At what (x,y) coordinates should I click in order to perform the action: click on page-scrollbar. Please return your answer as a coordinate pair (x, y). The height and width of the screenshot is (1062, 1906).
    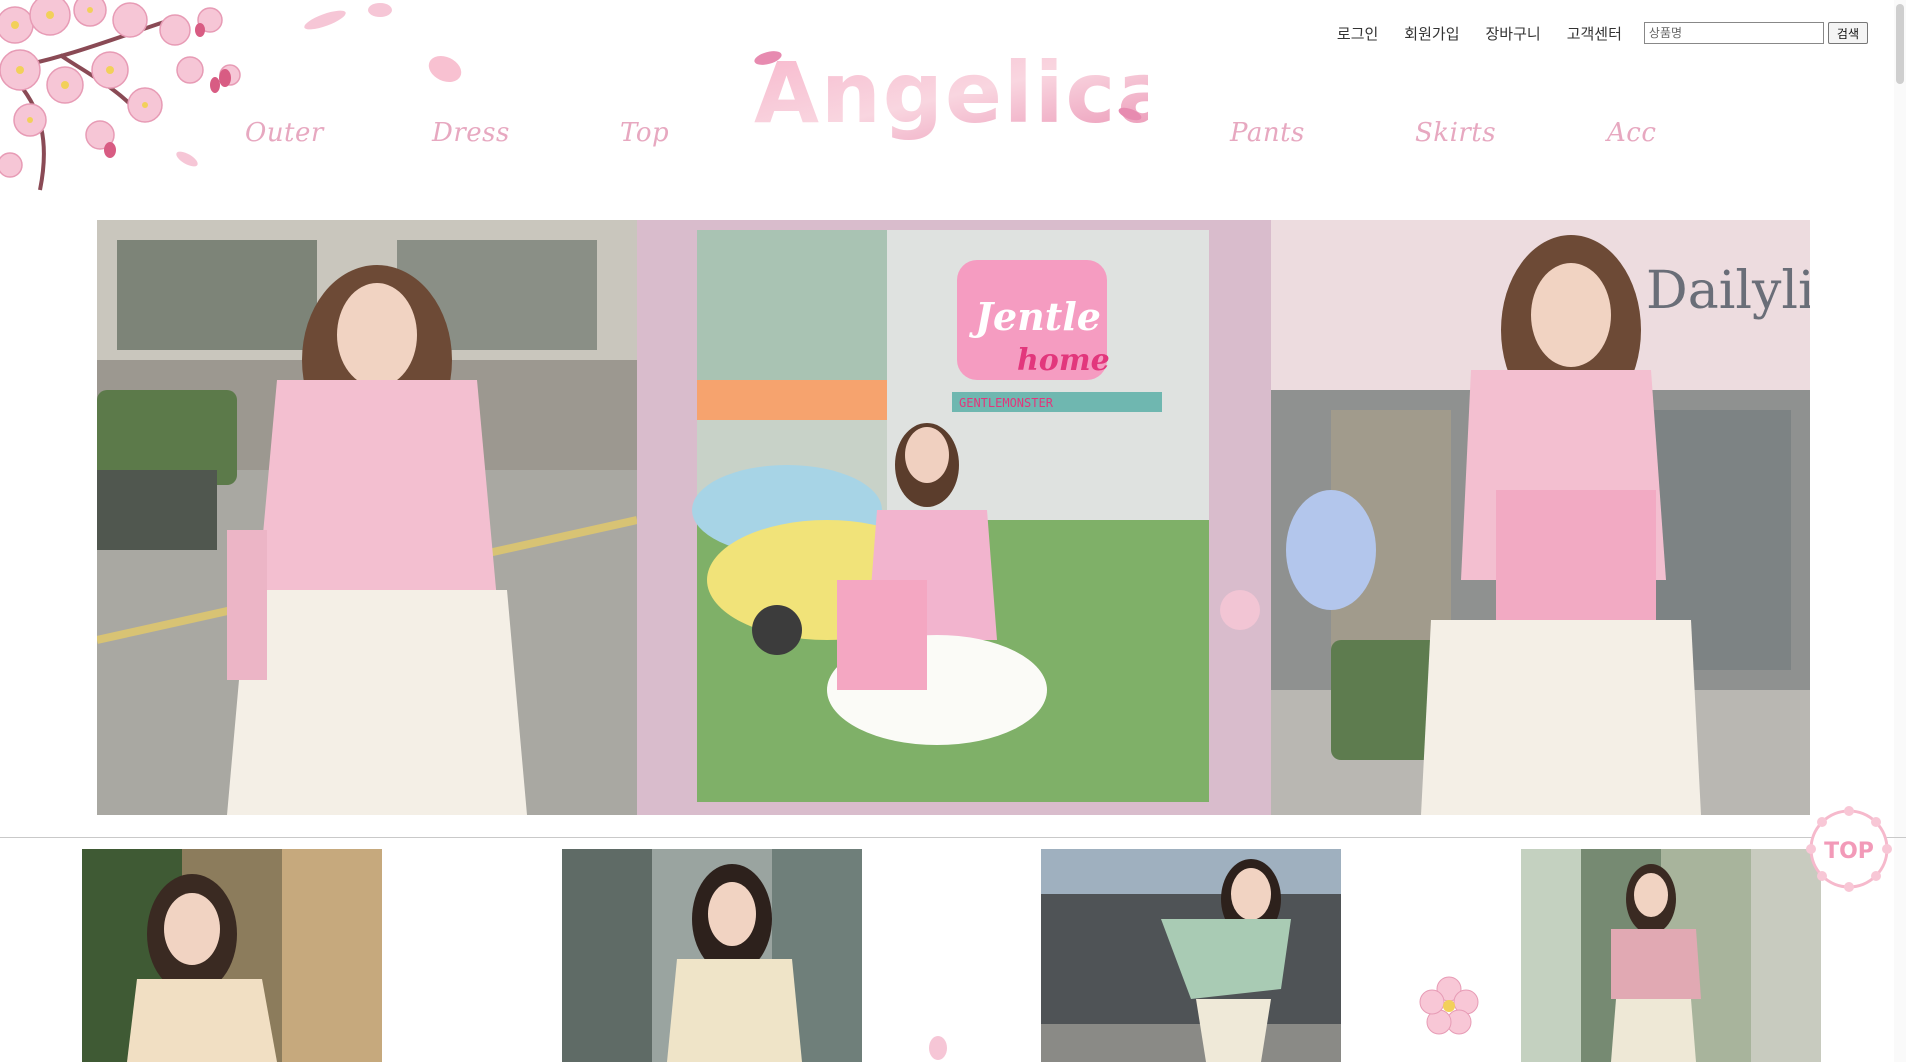
    Looking at the image, I should click on (1900, 531).